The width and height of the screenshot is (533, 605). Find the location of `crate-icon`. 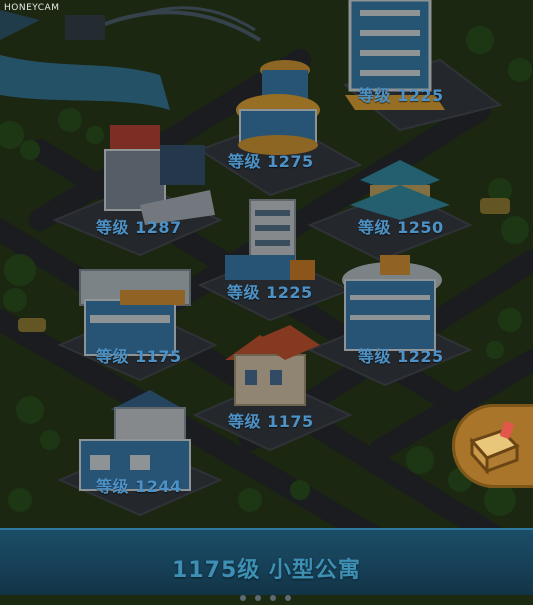

crate-icon is located at coordinates (494, 448).